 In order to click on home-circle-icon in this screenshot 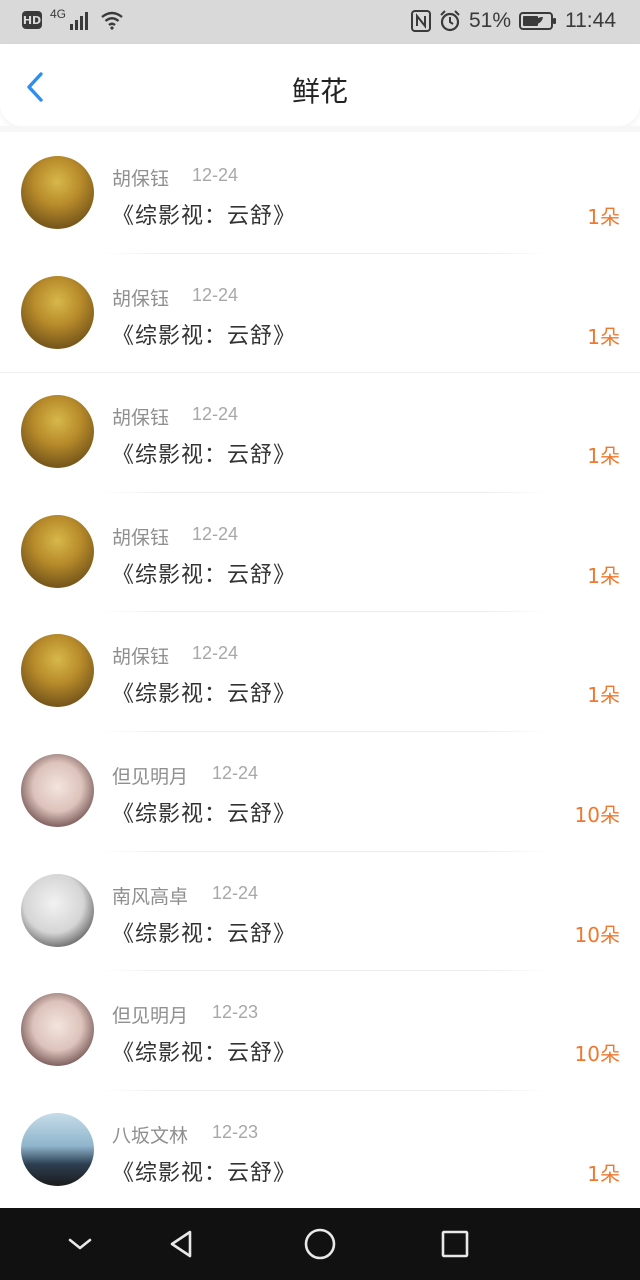, I will do `click(320, 1244)`.